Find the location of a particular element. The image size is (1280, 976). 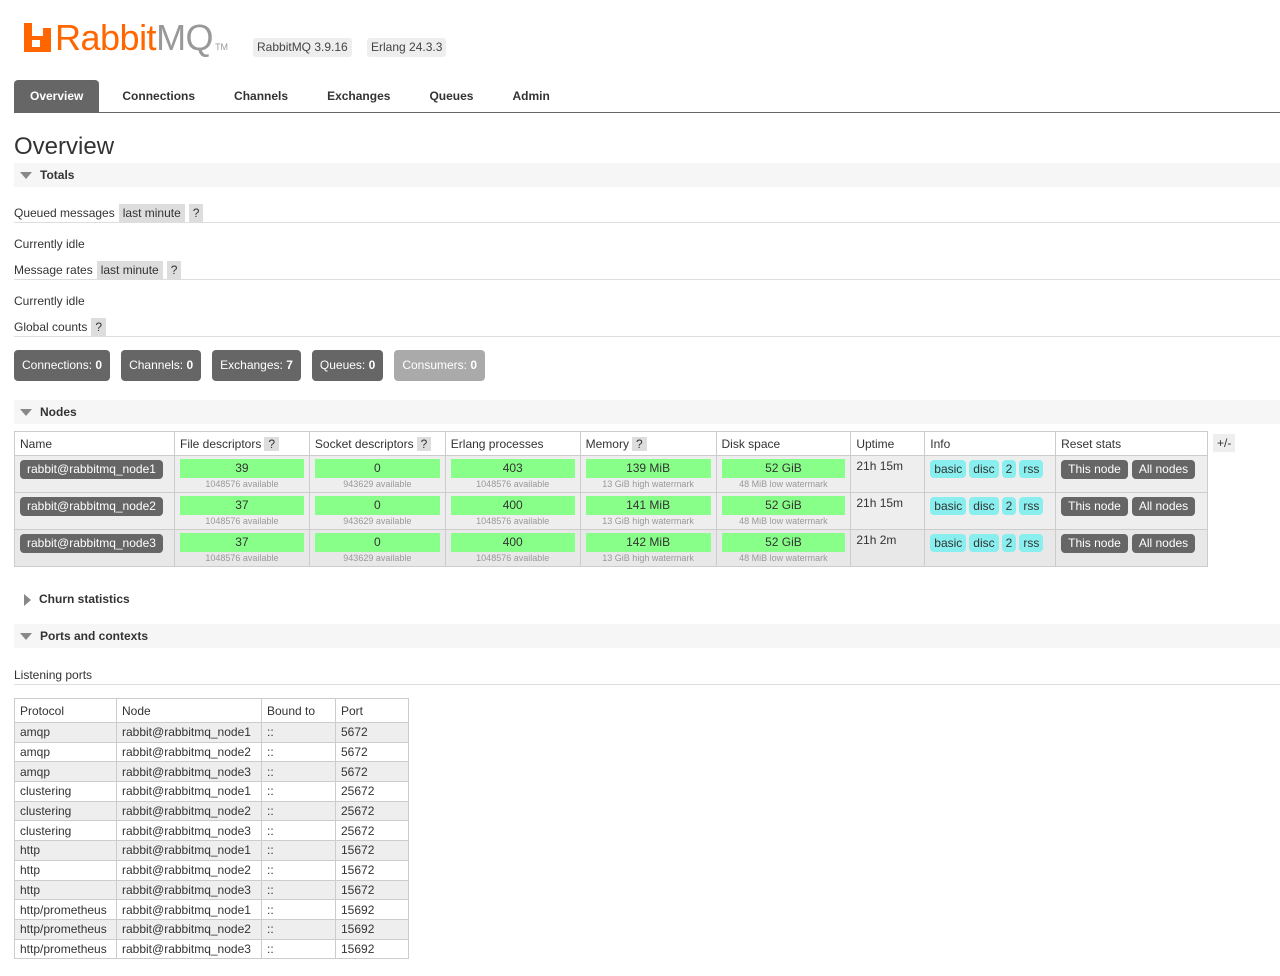

col-bound-to: Bound to is located at coordinates (298, 710).